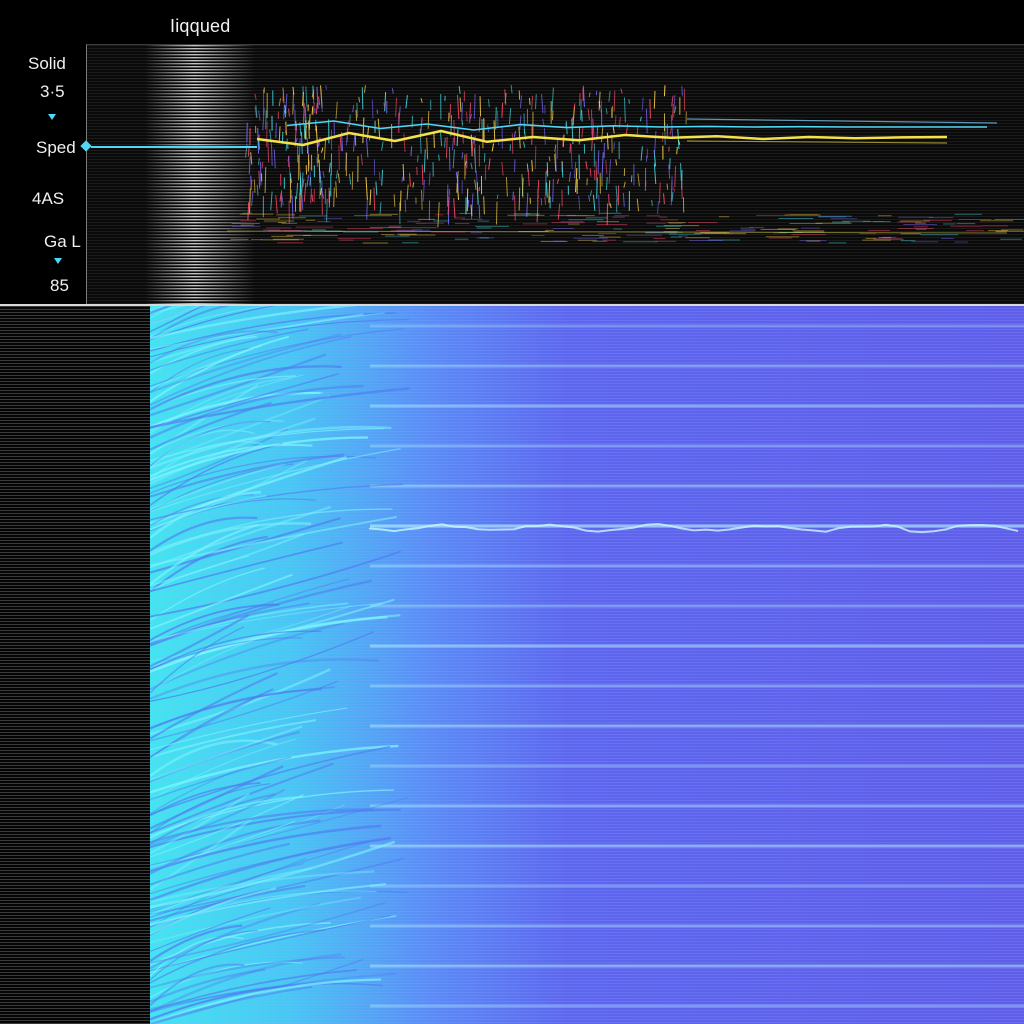  Describe the element at coordinates (62, 241) in the screenshot. I see `y-tick-label-gal: Ga L` at that location.